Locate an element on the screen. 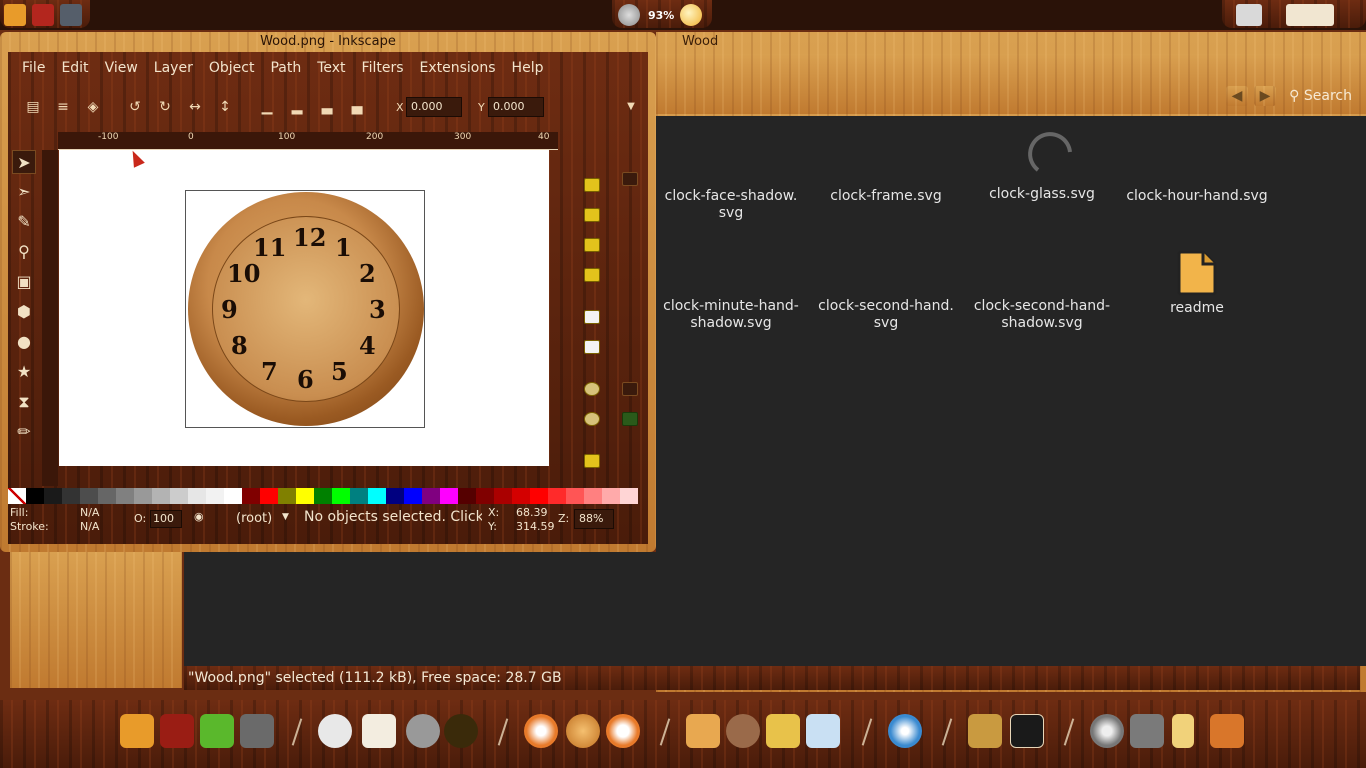  battery-level: 93% is located at coordinates (661, 15).